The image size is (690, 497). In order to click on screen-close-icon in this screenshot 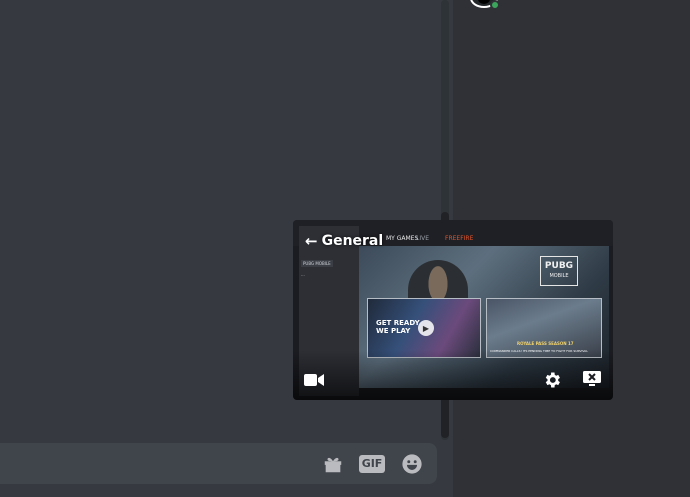, I will do `click(592, 378)`.